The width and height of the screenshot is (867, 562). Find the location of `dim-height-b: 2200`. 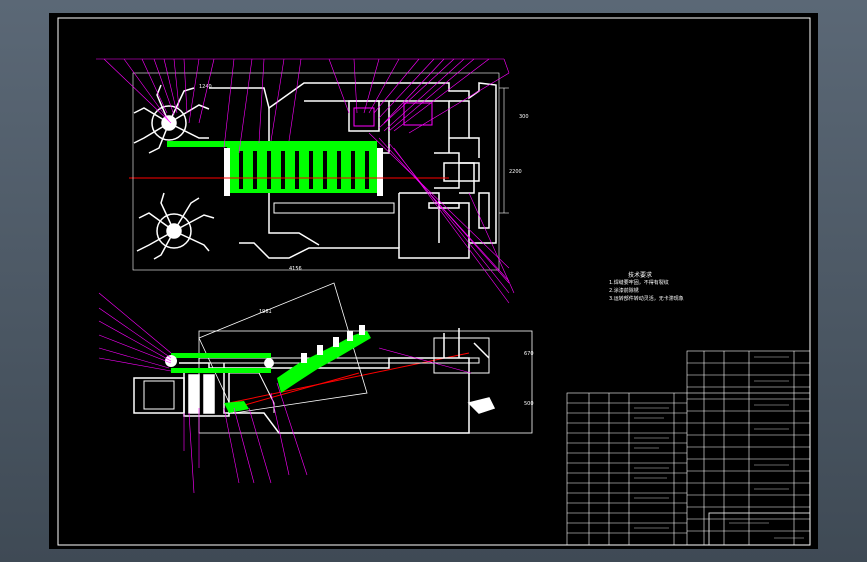

dim-height-b: 2200 is located at coordinates (515, 172).